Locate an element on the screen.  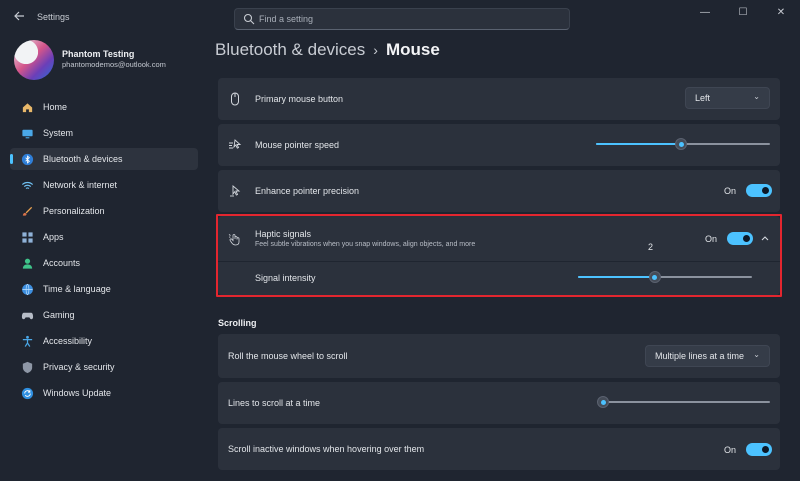
page-title: Mouse is located at coordinates (412, 49).